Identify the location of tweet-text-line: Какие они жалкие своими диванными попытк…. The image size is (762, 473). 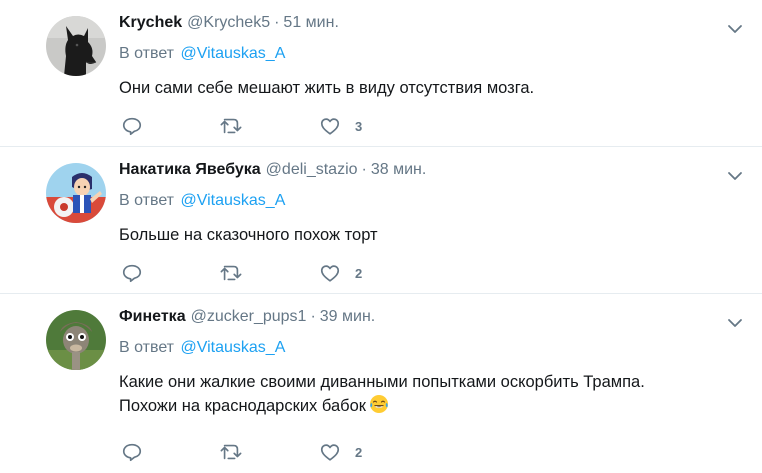
(382, 382).